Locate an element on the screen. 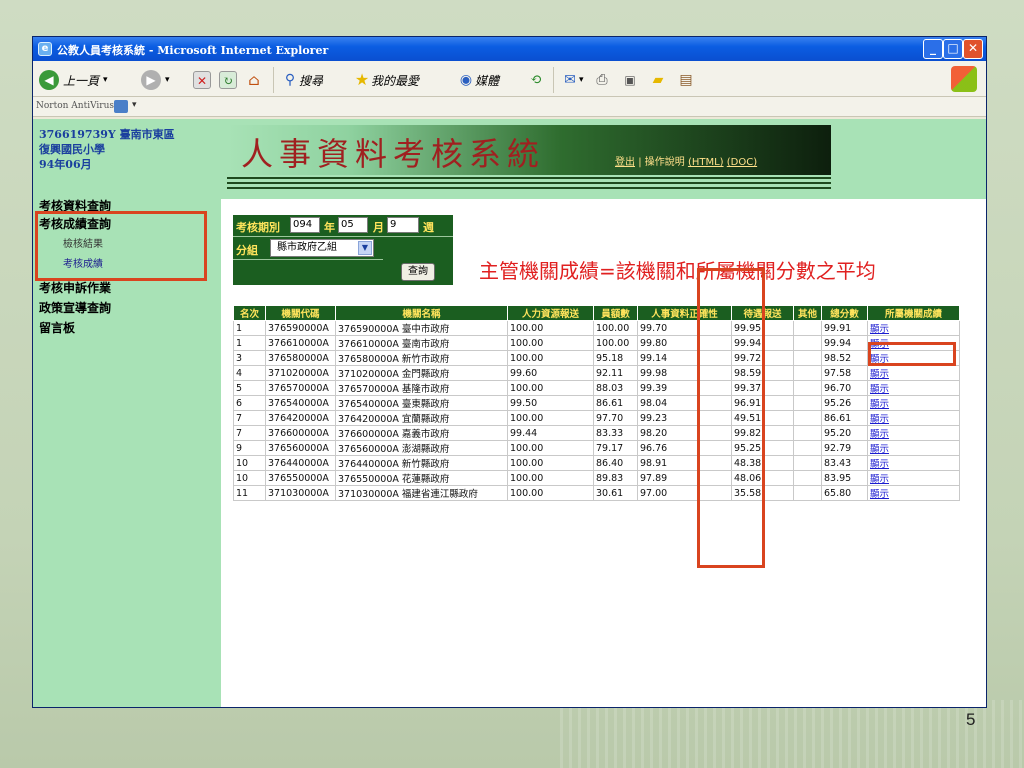 The image size is (1024, 768). cell-hr-report: 99.60 is located at coordinates (550, 373).